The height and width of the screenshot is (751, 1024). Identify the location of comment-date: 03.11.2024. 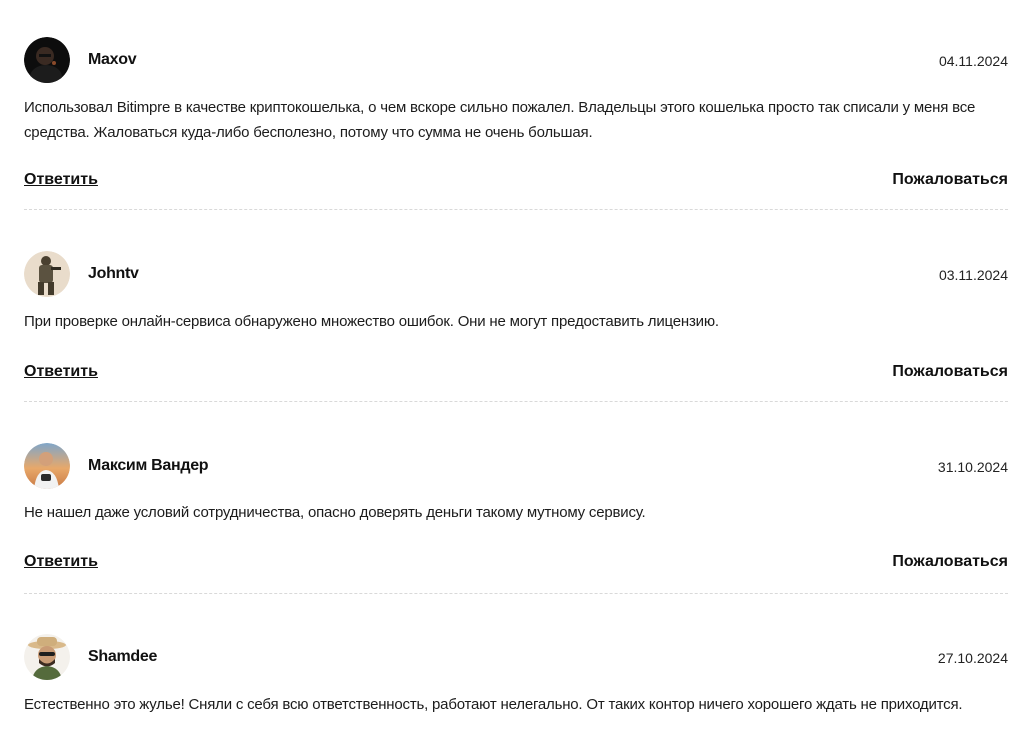
(973, 275).